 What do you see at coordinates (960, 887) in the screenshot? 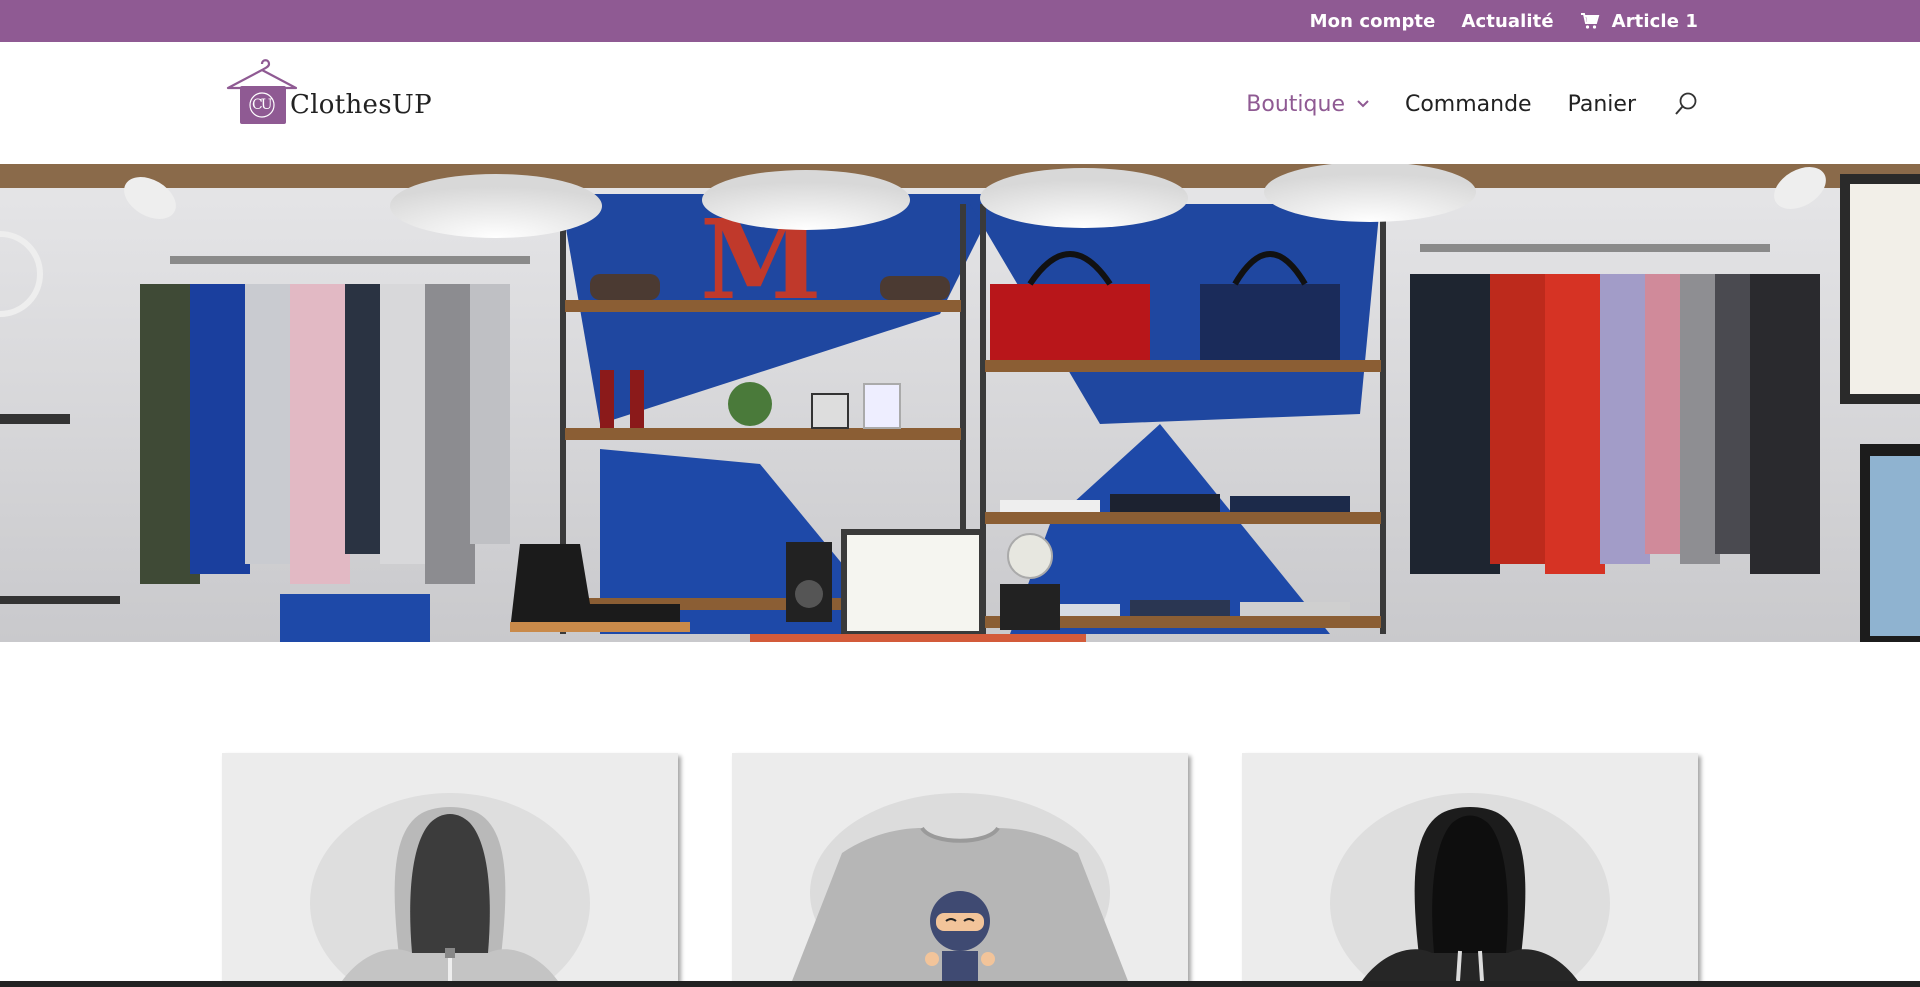
I see `ninja-tshirt-image` at bounding box center [960, 887].